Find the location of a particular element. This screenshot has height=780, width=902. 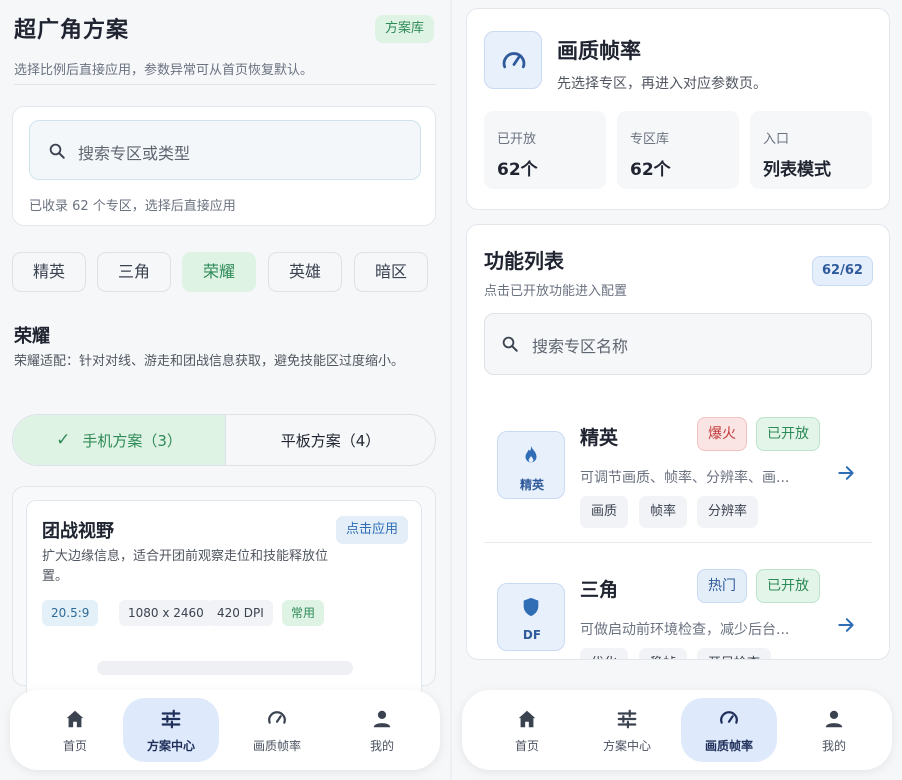

stat-label: 专区库 is located at coordinates (650, 139).